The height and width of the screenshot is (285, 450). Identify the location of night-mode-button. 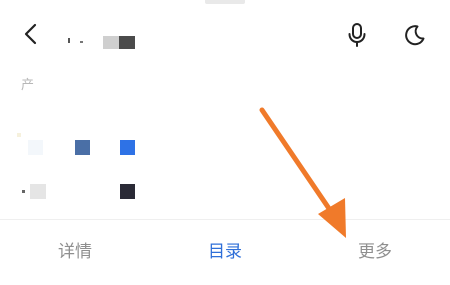
(415, 35).